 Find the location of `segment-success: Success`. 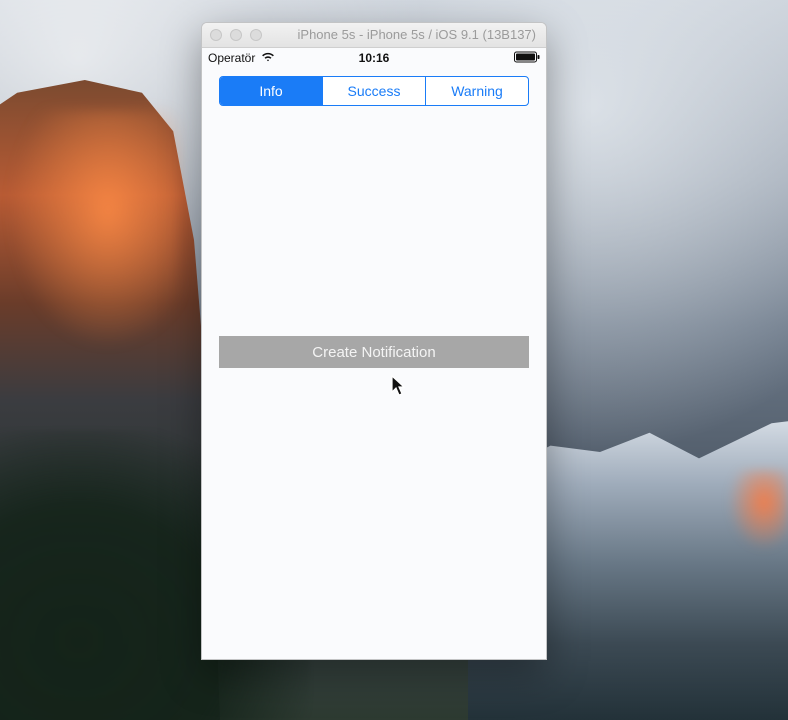

segment-success: Success is located at coordinates (374, 91).